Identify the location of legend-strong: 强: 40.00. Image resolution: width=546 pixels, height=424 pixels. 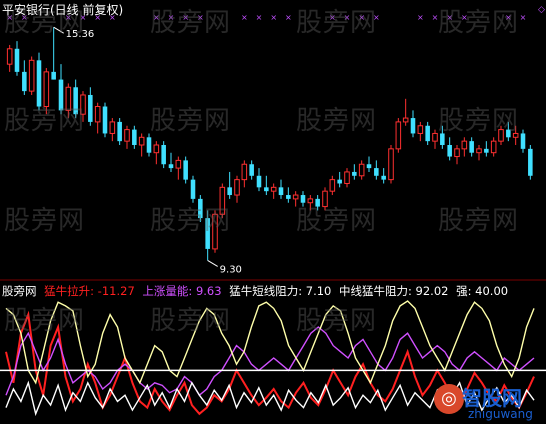
(482, 291).